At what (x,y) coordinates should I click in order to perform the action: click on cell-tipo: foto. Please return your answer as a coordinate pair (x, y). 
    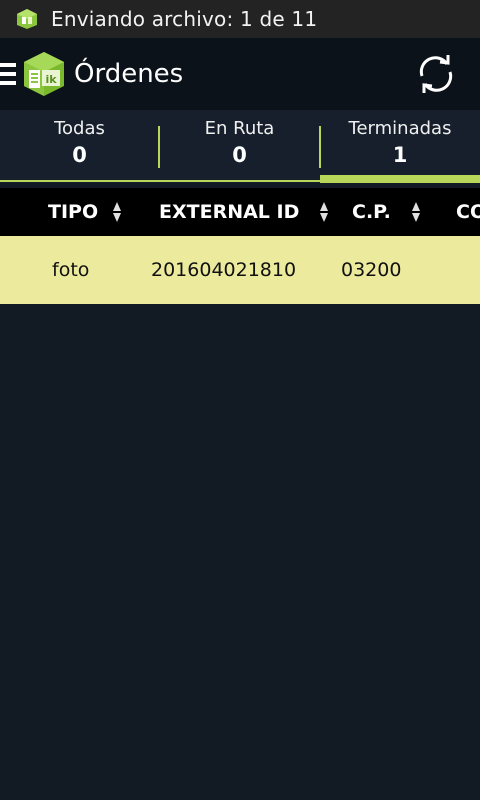
    Looking at the image, I should click on (71, 270).